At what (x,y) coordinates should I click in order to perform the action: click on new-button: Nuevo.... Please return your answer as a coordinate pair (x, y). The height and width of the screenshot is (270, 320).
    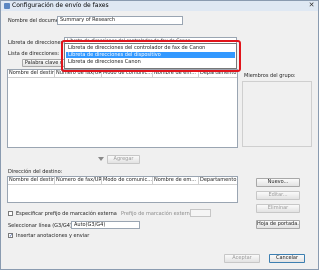
    Looking at the image, I should click on (278, 182).